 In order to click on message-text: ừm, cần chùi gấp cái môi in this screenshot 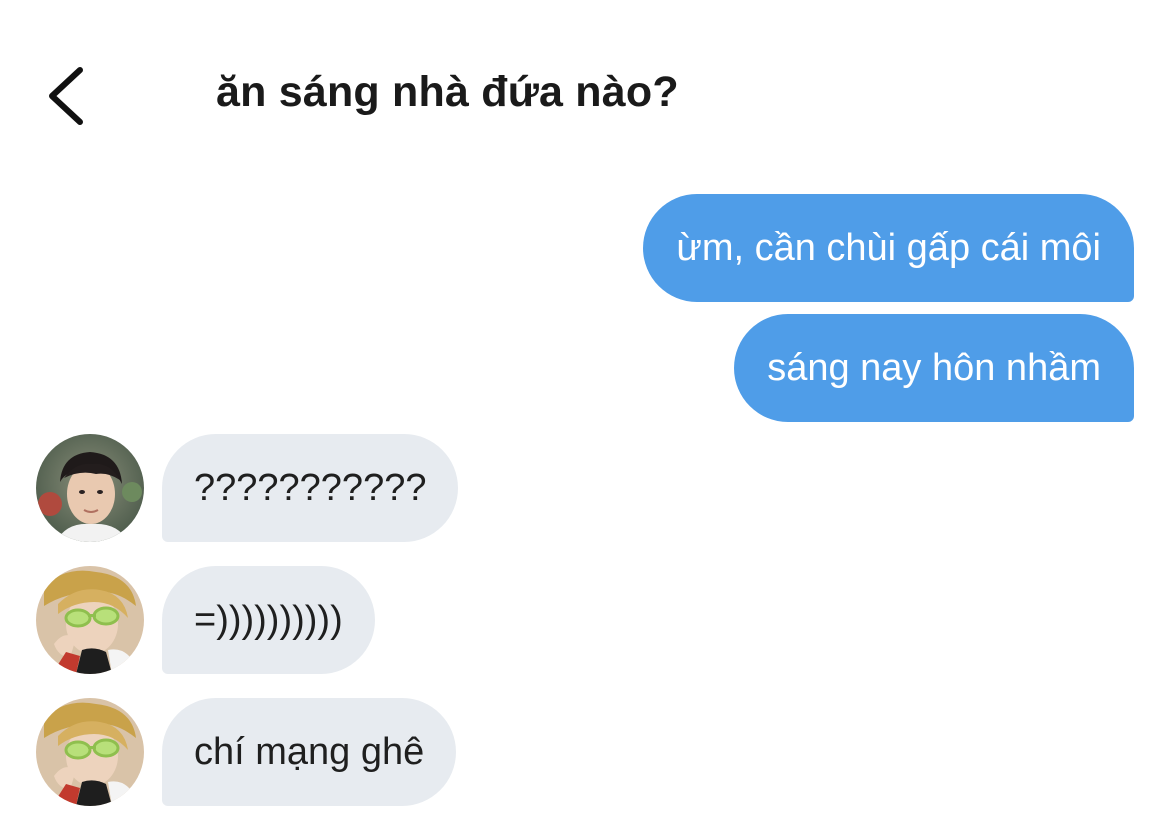, I will do `click(888, 247)`.